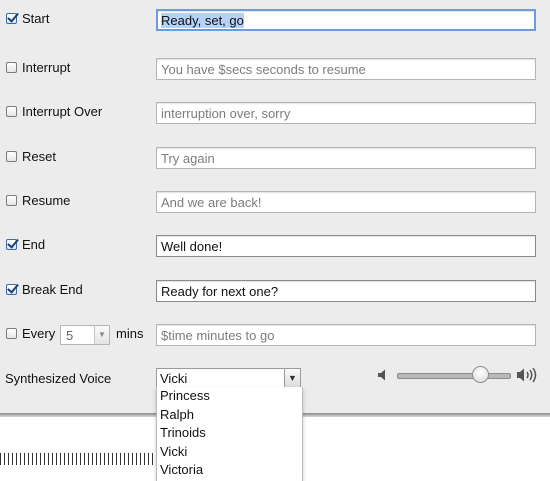  What do you see at coordinates (130, 333) in the screenshot?
I see `minutes-unit-label: mins` at bounding box center [130, 333].